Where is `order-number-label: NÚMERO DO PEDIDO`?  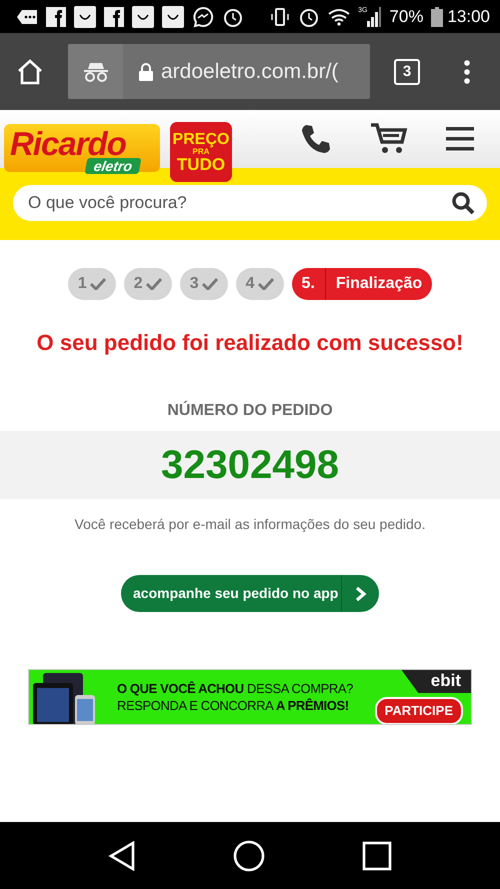
order-number-label: NÚMERO DO PEDIDO is located at coordinates (250, 410).